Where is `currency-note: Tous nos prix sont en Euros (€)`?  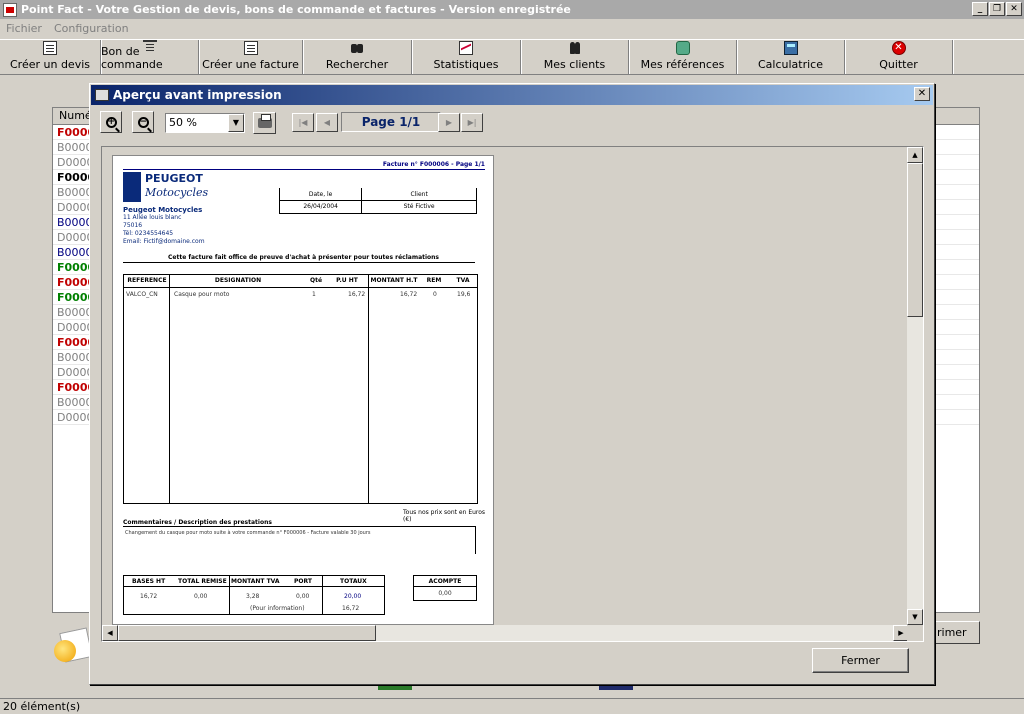 currency-note: Tous nos prix sont en Euros (€) is located at coordinates (444, 516).